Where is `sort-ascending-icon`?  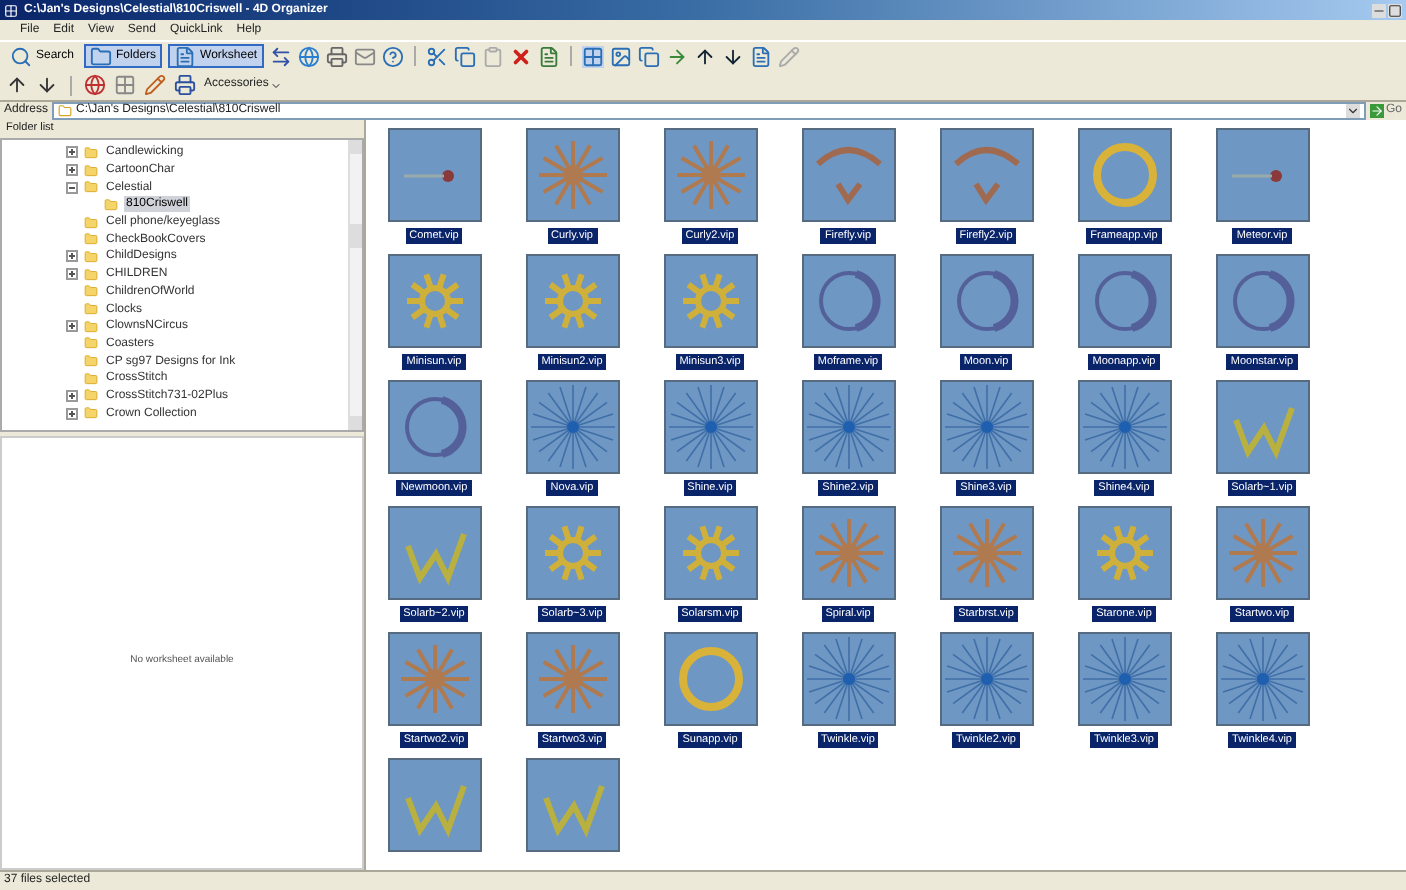 sort-ascending-icon is located at coordinates (17, 85).